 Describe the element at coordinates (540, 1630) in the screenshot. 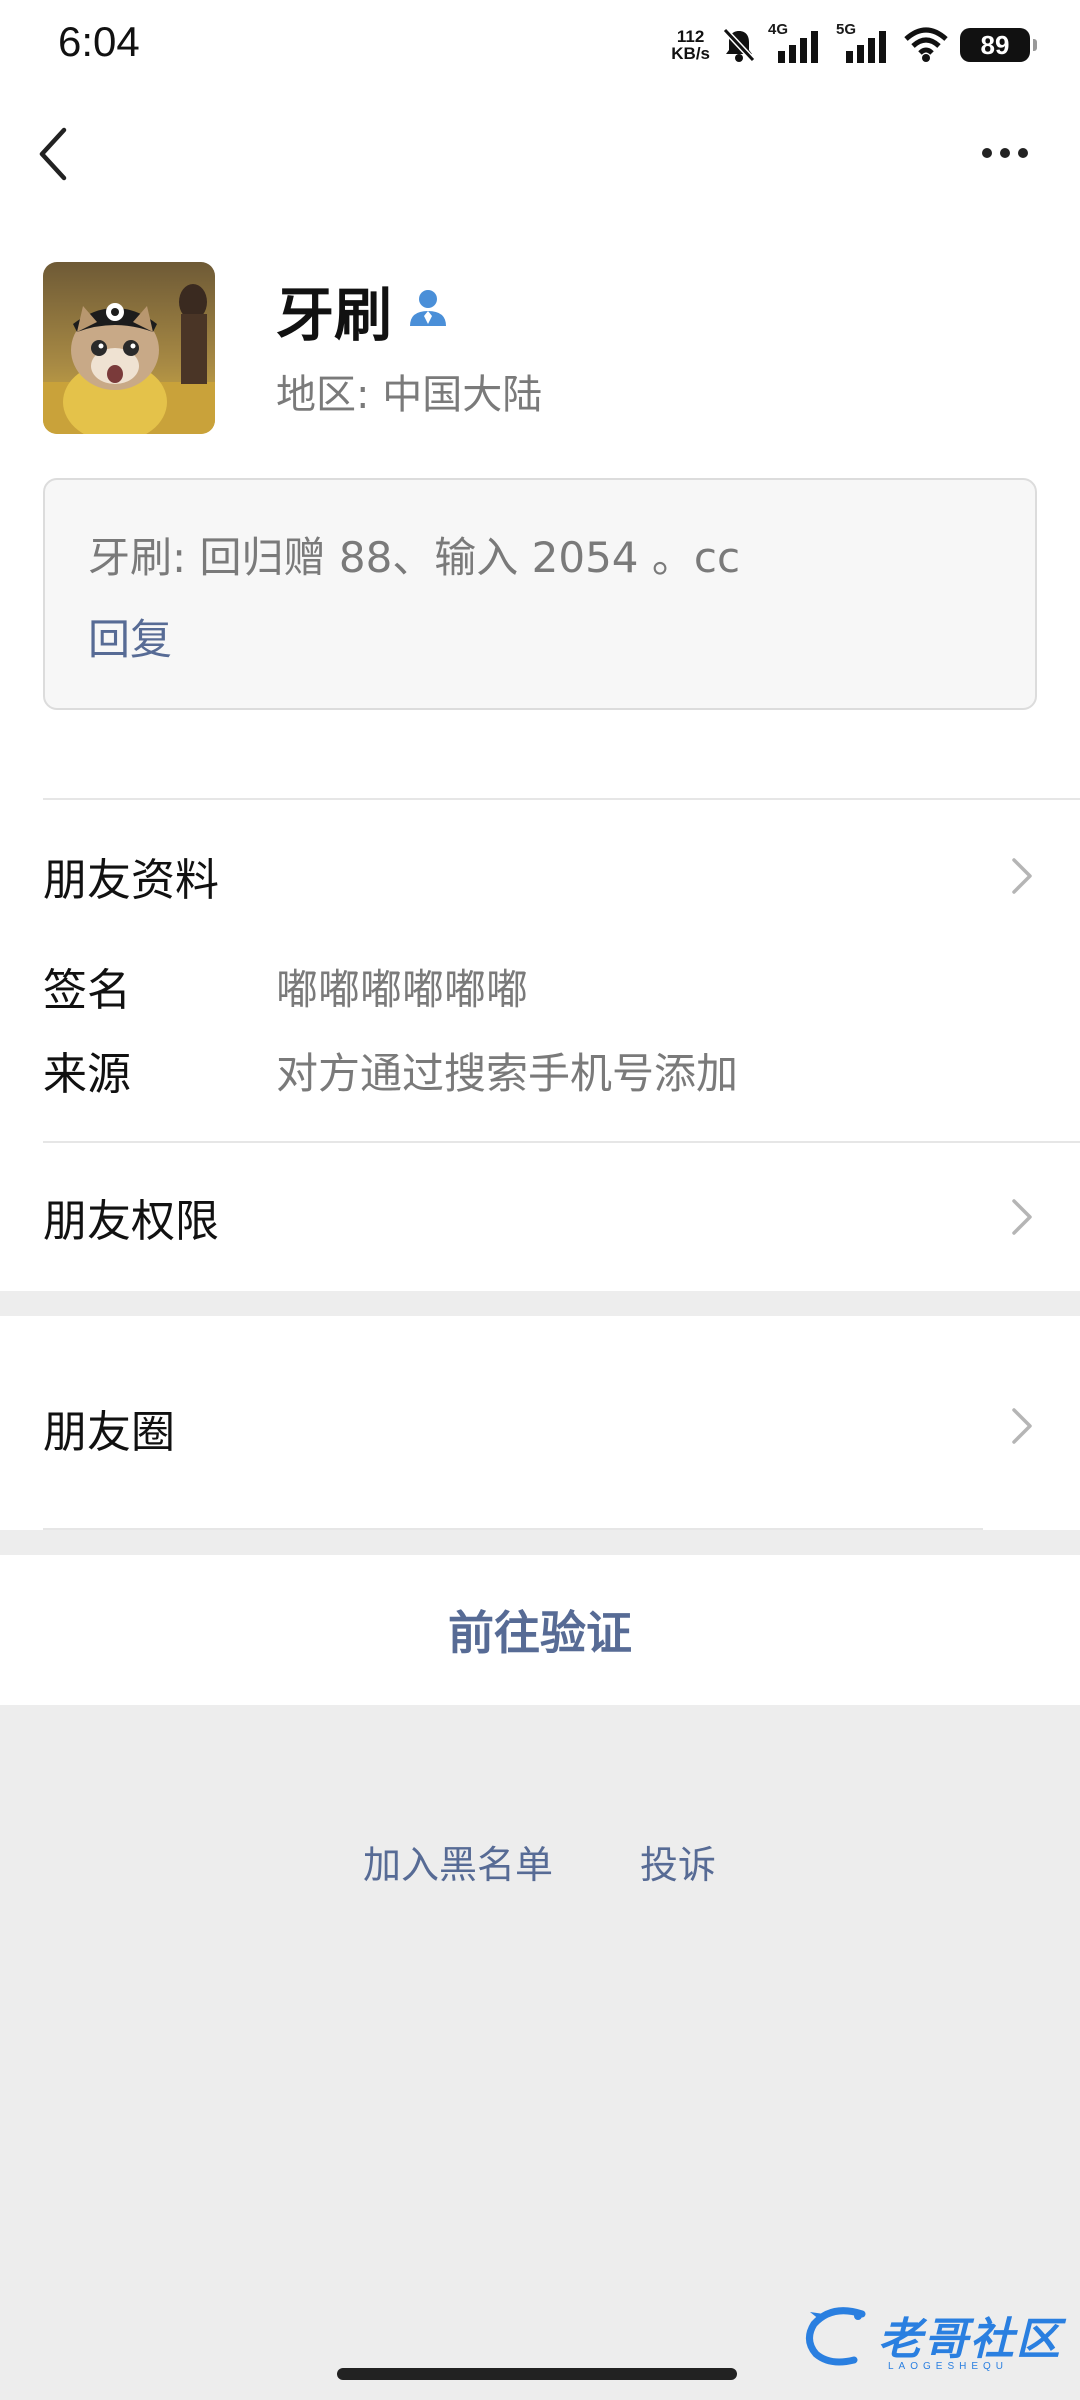

I see `verify-button: 前往验证` at that location.